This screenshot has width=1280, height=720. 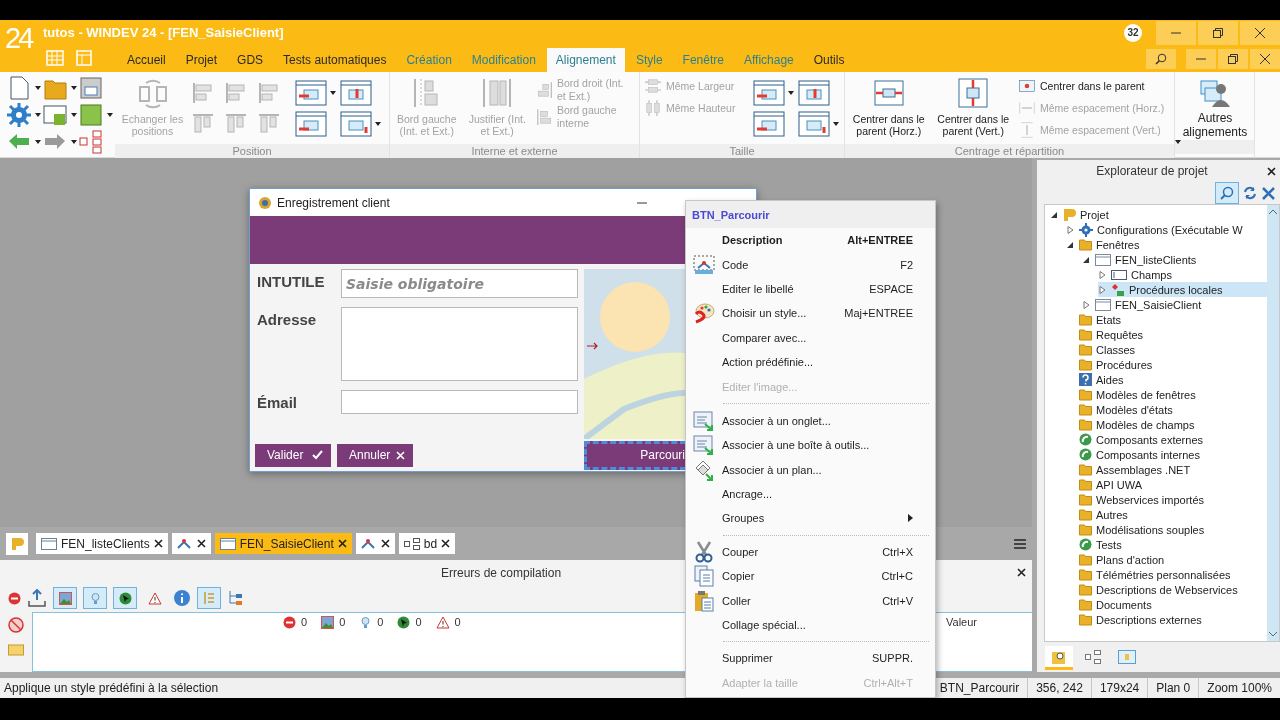 What do you see at coordinates (1161, 59) in the screenshot?
I see `search-button` at bounding box center [1161, 59].